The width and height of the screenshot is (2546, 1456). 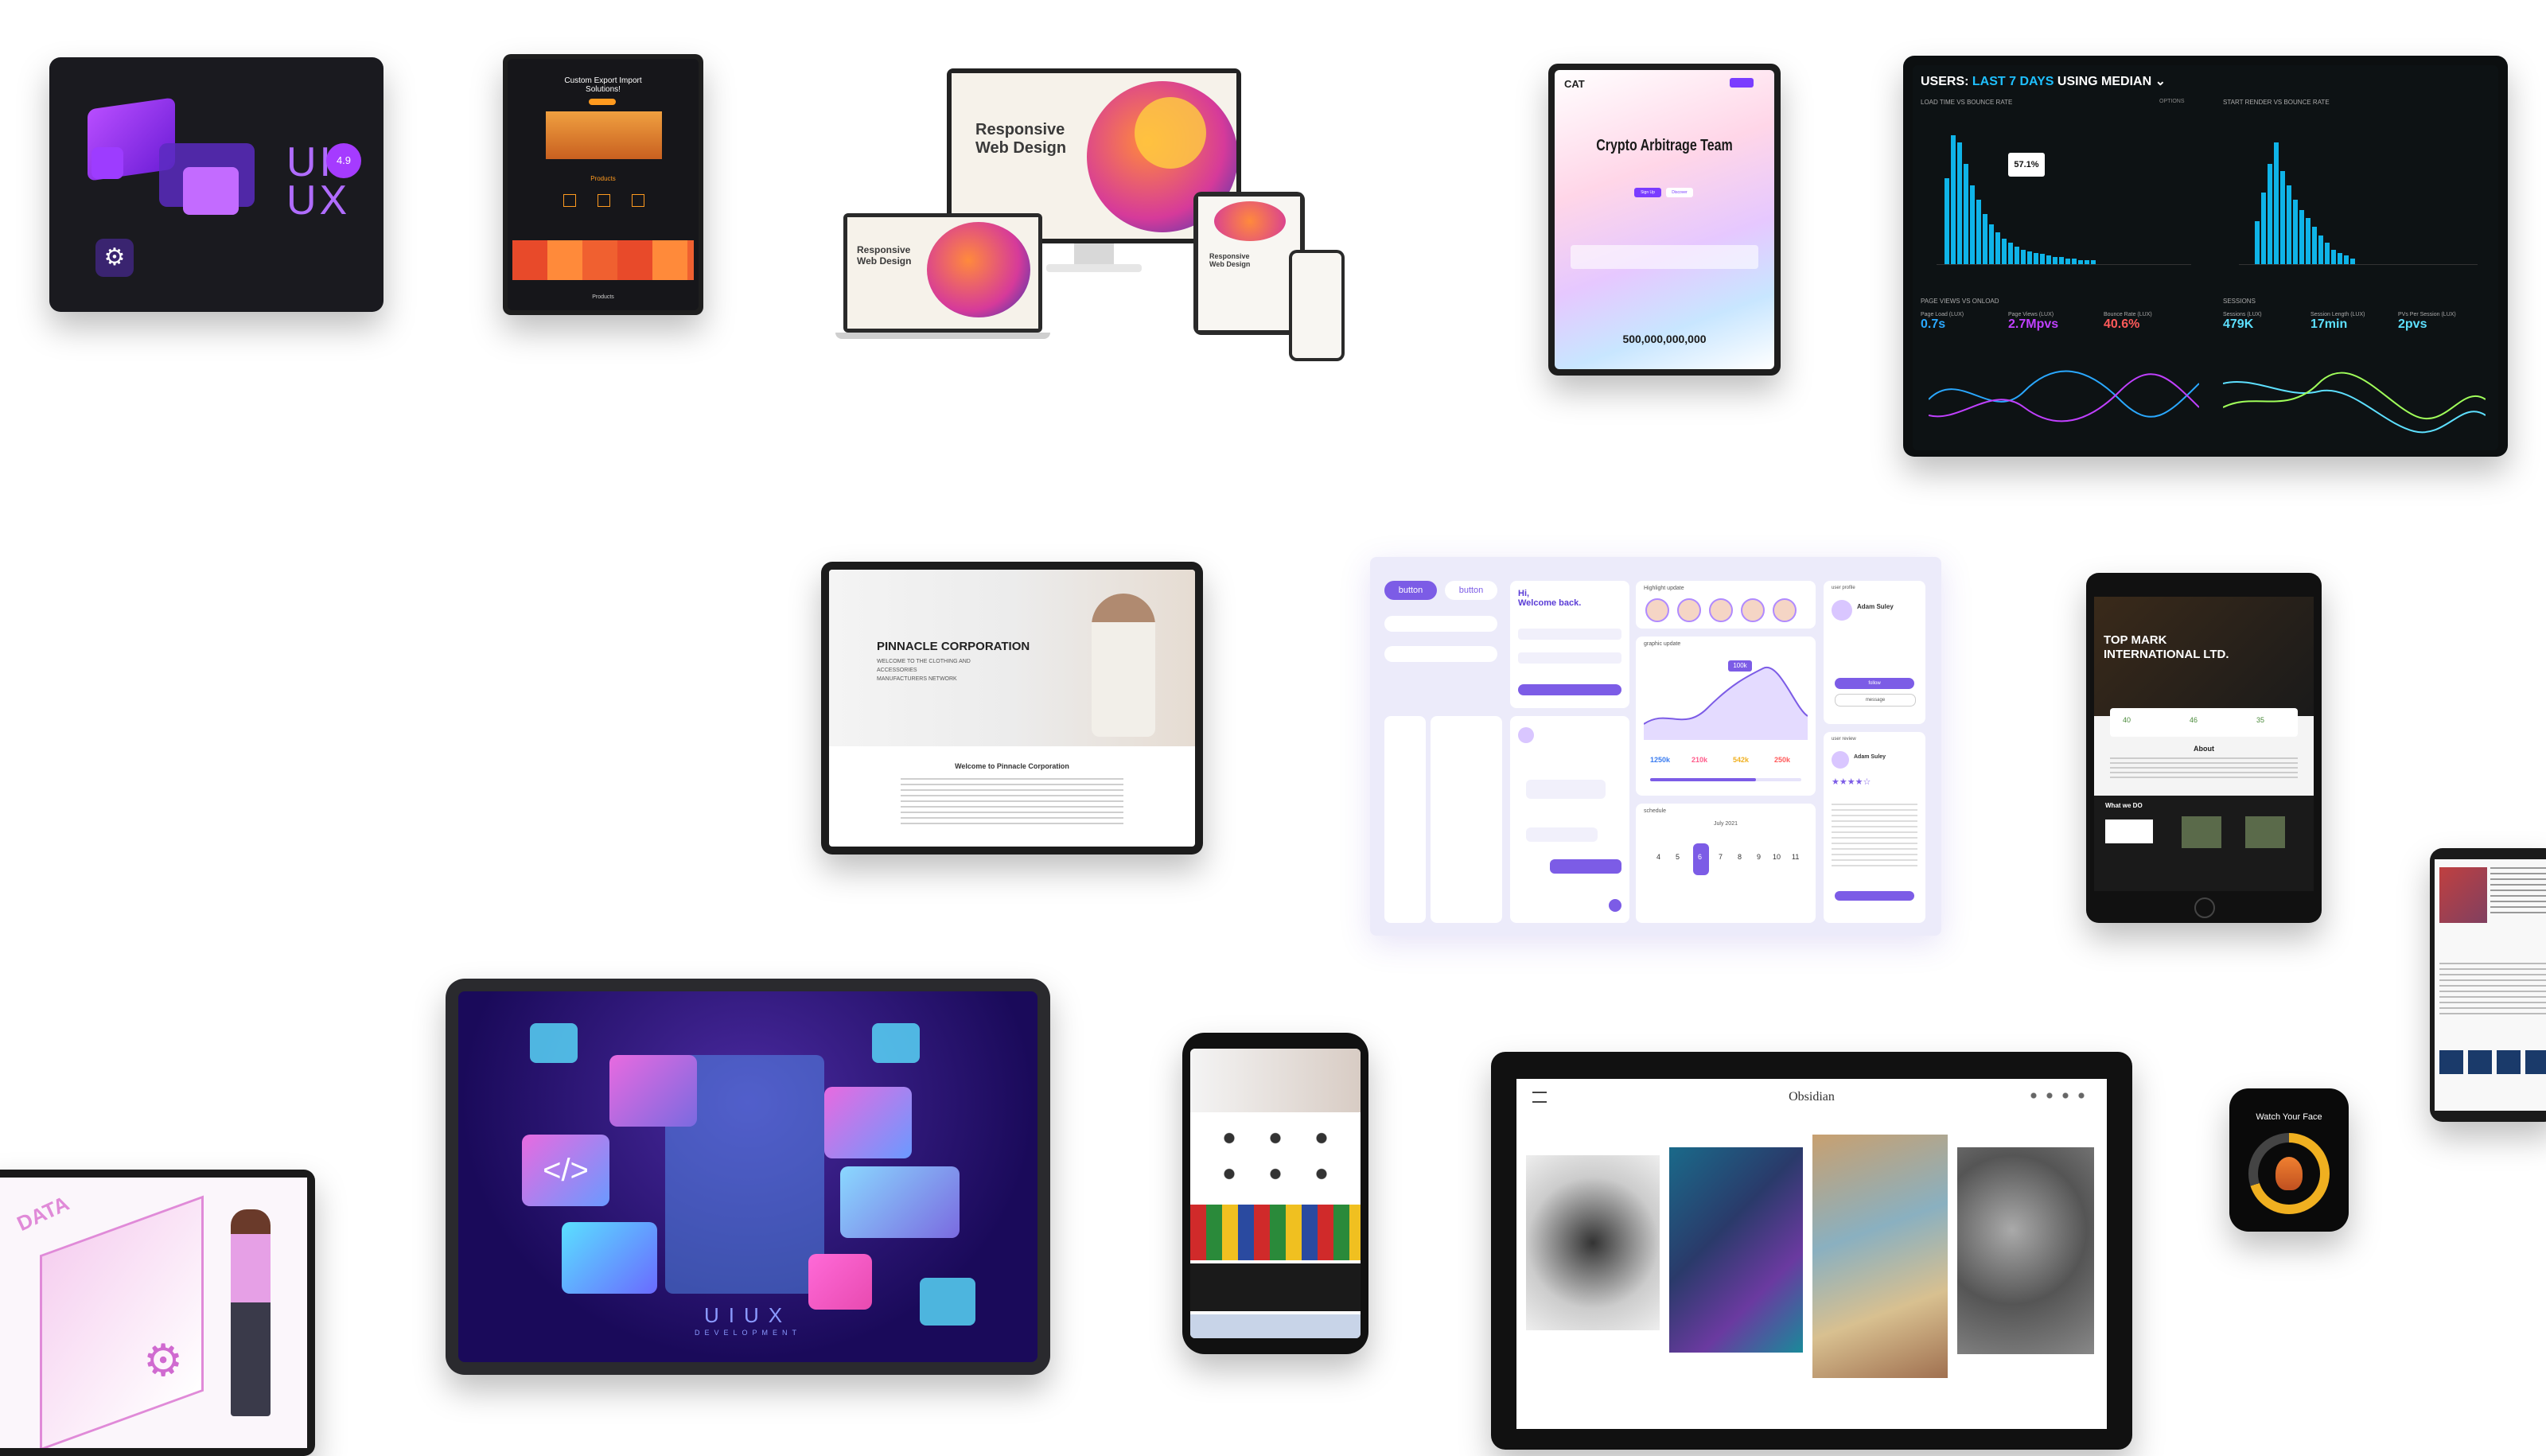 I want to click on stat-value: 542k, so click(x=1741, y=760).